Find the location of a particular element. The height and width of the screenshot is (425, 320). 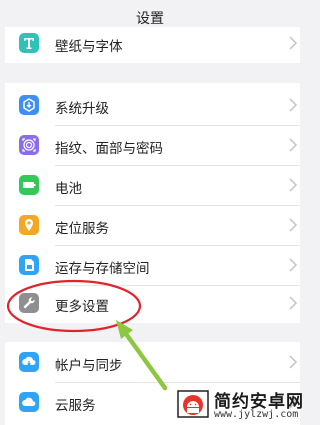

settings-item-account-sync: 帐户与同步 is located at coordinates (152, 362).